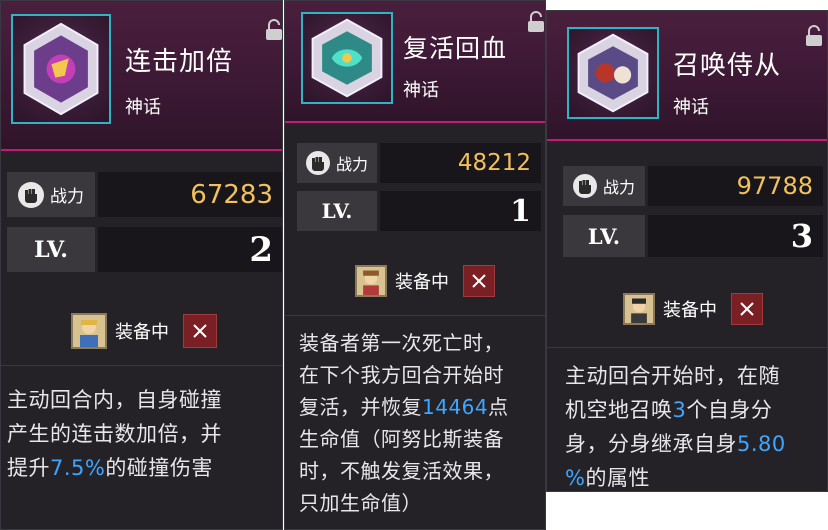  What do you see at coordinates (520, 211) in the screenshot?
I see `level-value: 1` at bounding box center [520, 211].